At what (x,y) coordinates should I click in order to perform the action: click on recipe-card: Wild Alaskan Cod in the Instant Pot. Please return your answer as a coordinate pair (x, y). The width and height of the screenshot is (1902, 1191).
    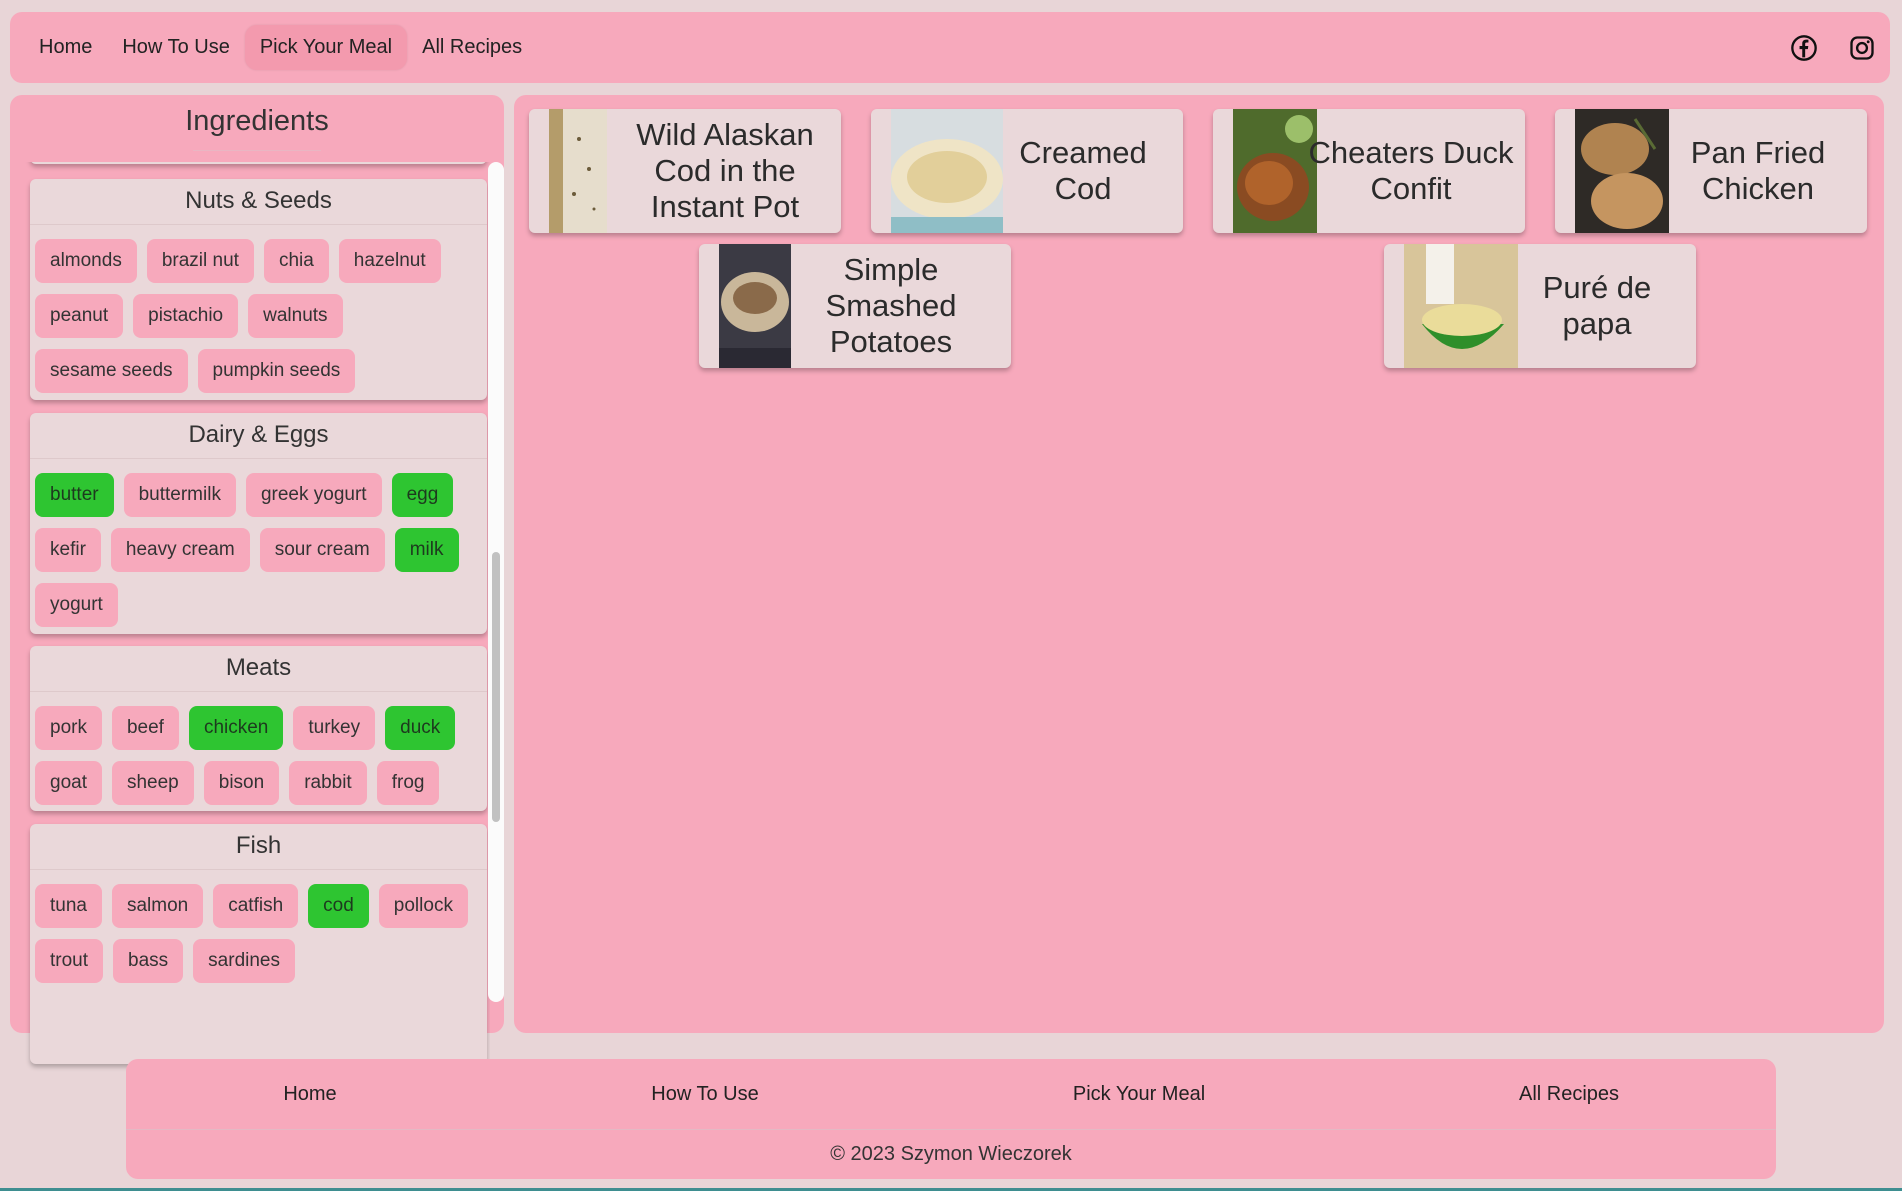
    Looking at the image, I should click on (685, 171).